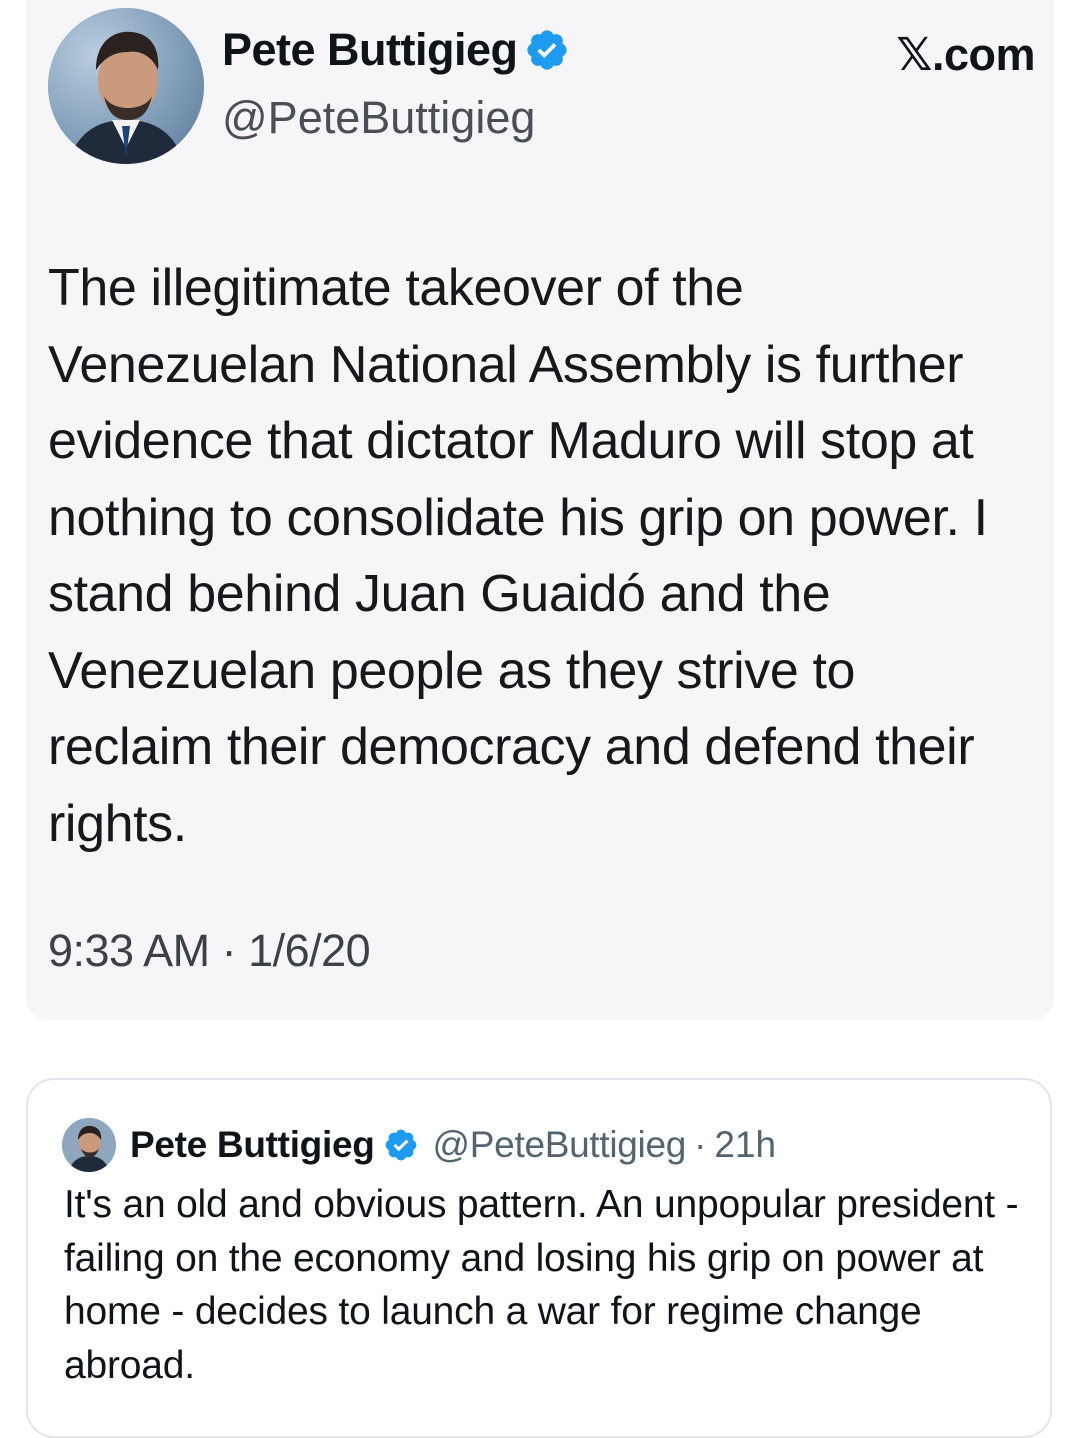 The height and width of the screenshot is (1438, 1080). I want to click on quoted-tweet-age: 21h, so click(745, 1145).